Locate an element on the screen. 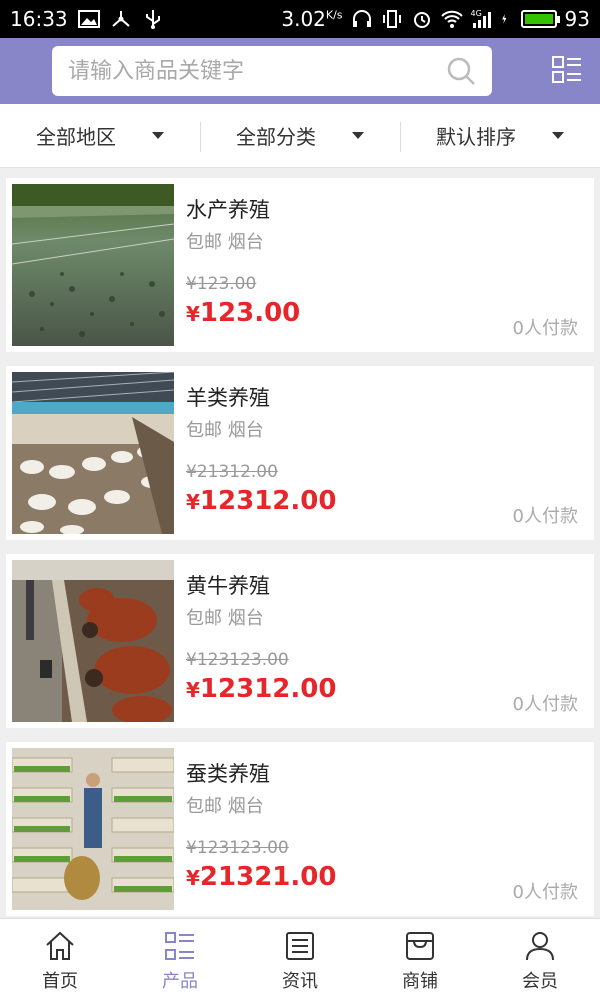 The image size is (600, 1000). search-icon is located at coordinates (461, 71).